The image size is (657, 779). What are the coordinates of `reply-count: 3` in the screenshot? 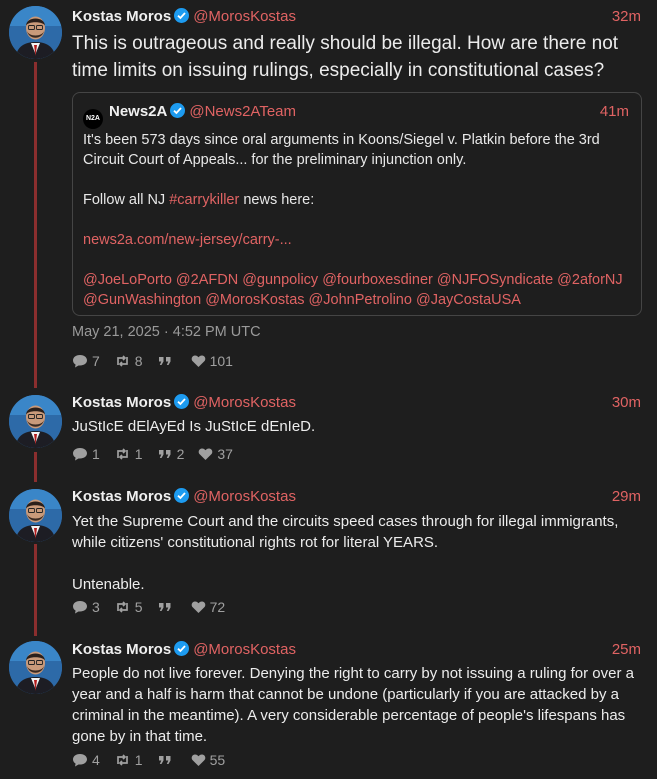 It's located at (96, 607).